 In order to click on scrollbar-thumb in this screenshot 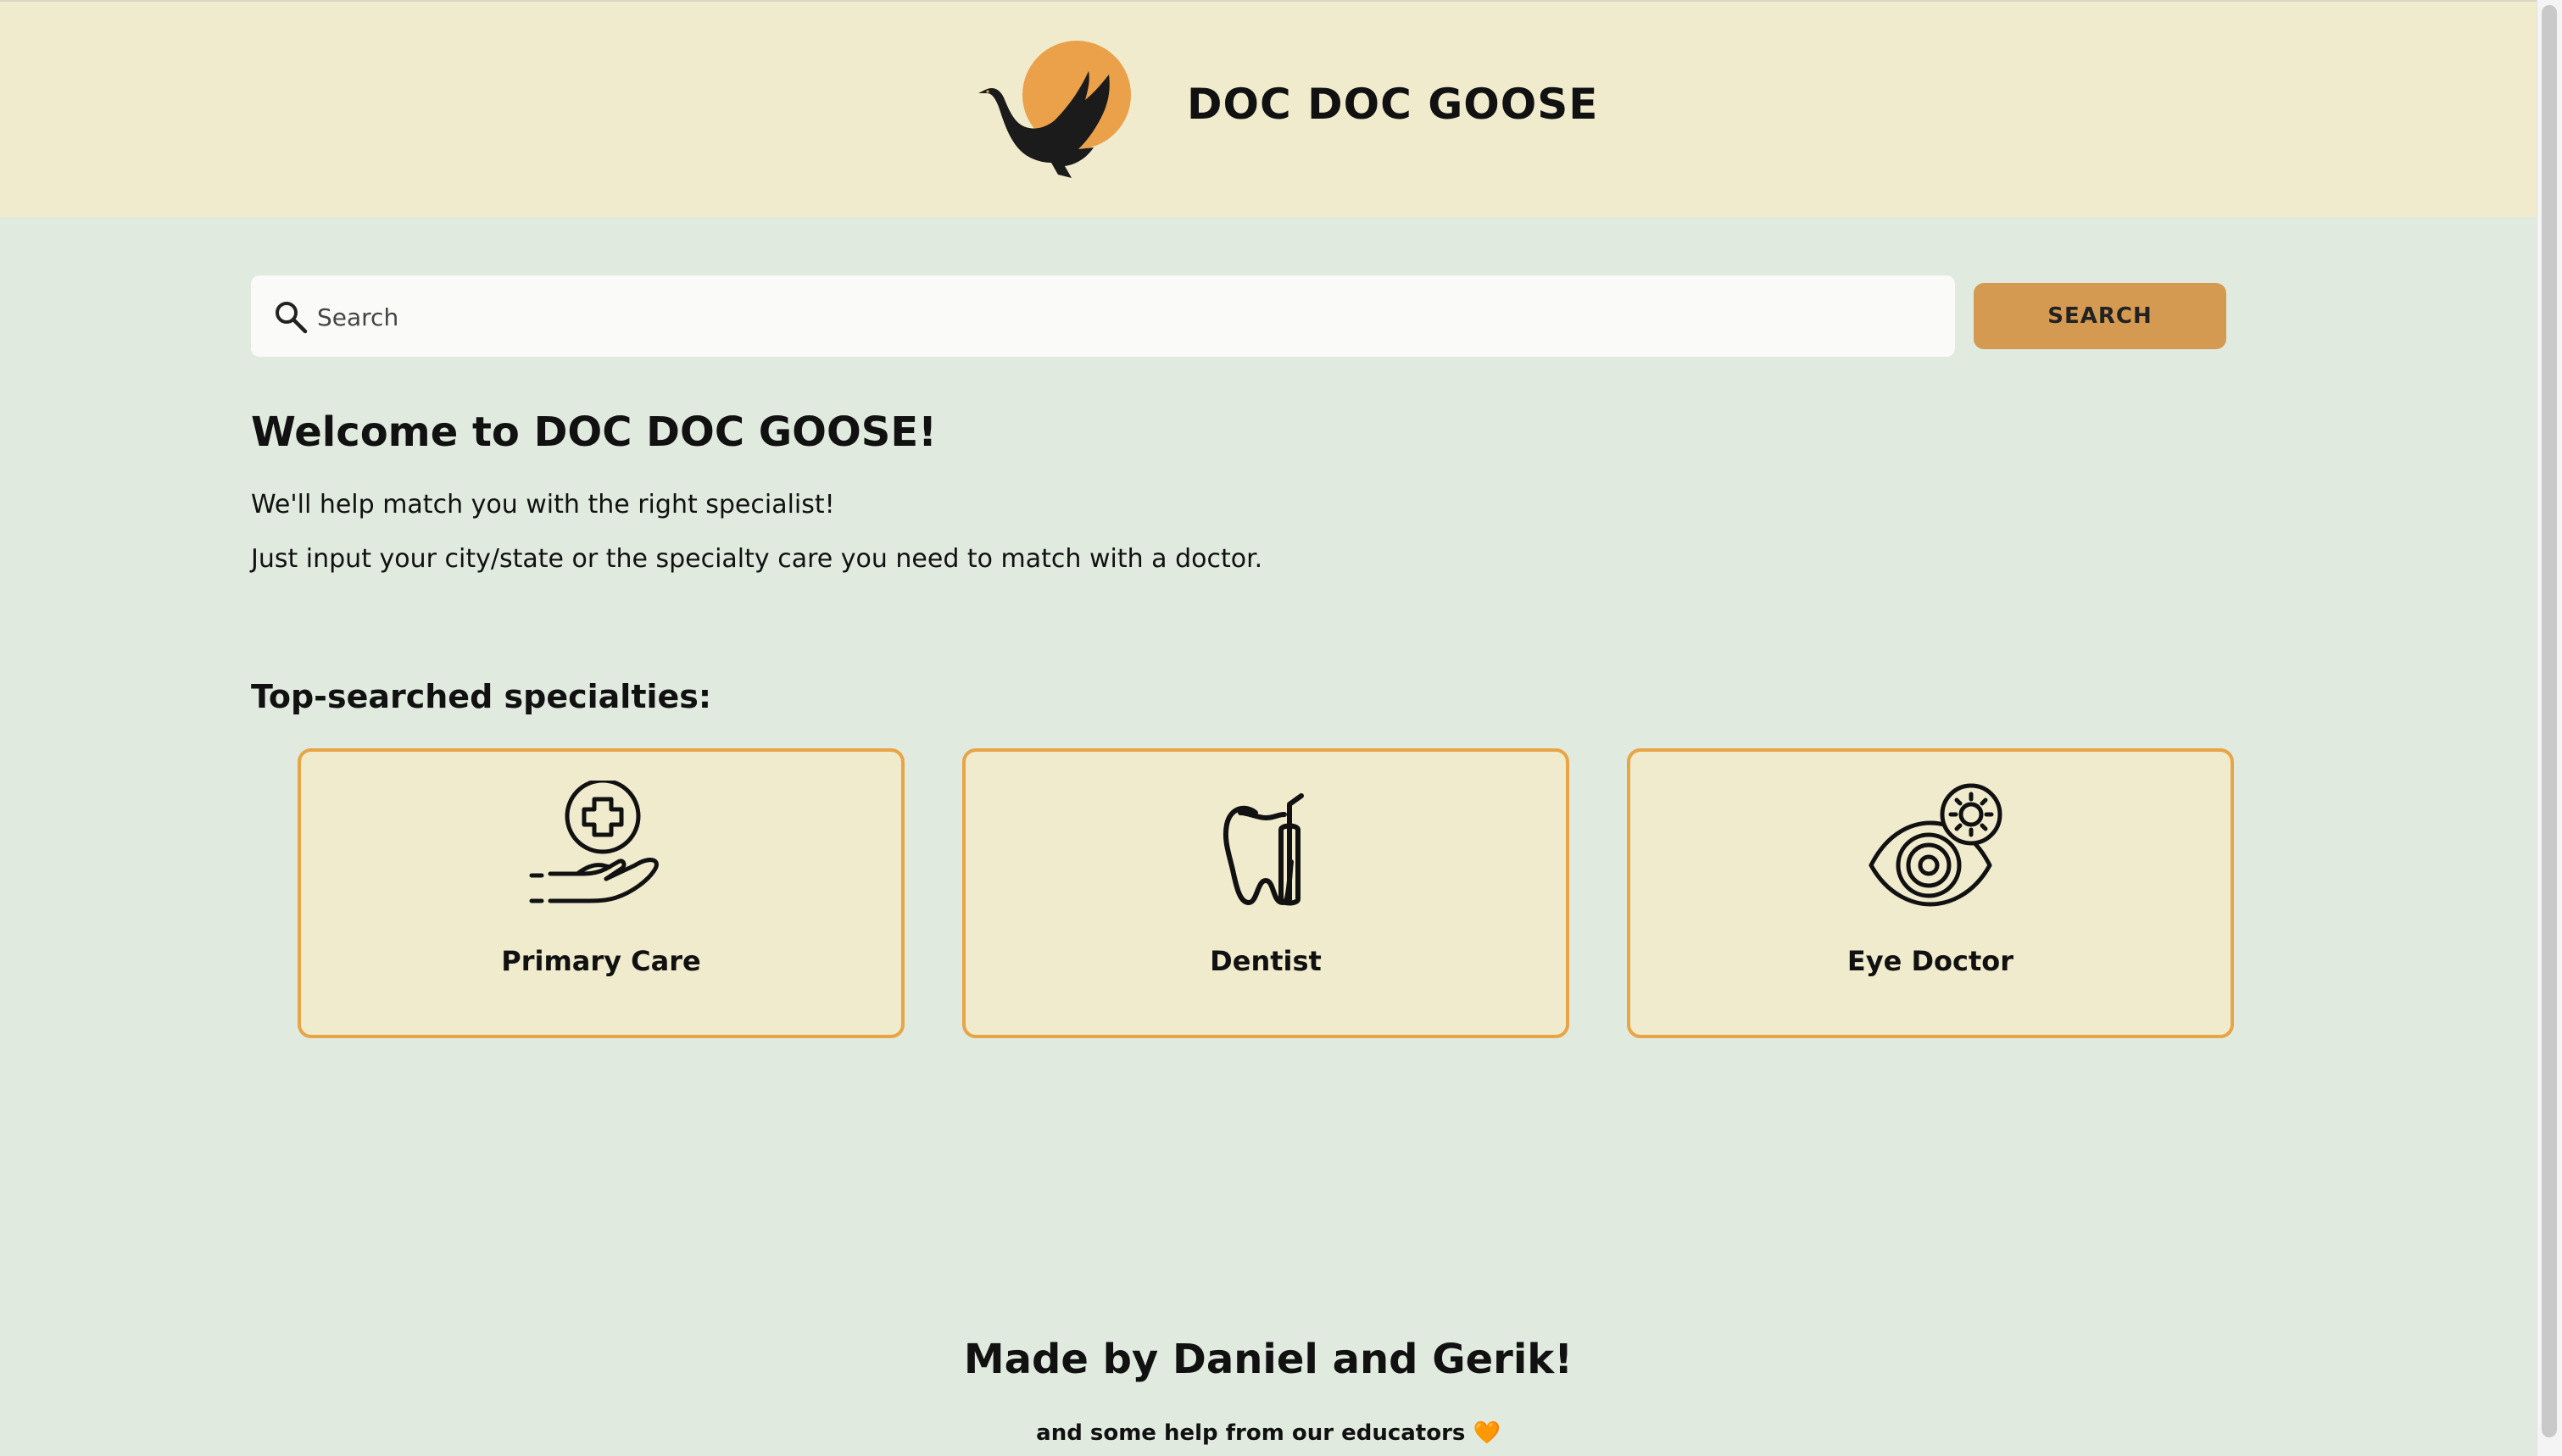, I will do `click(2549, 721)`.